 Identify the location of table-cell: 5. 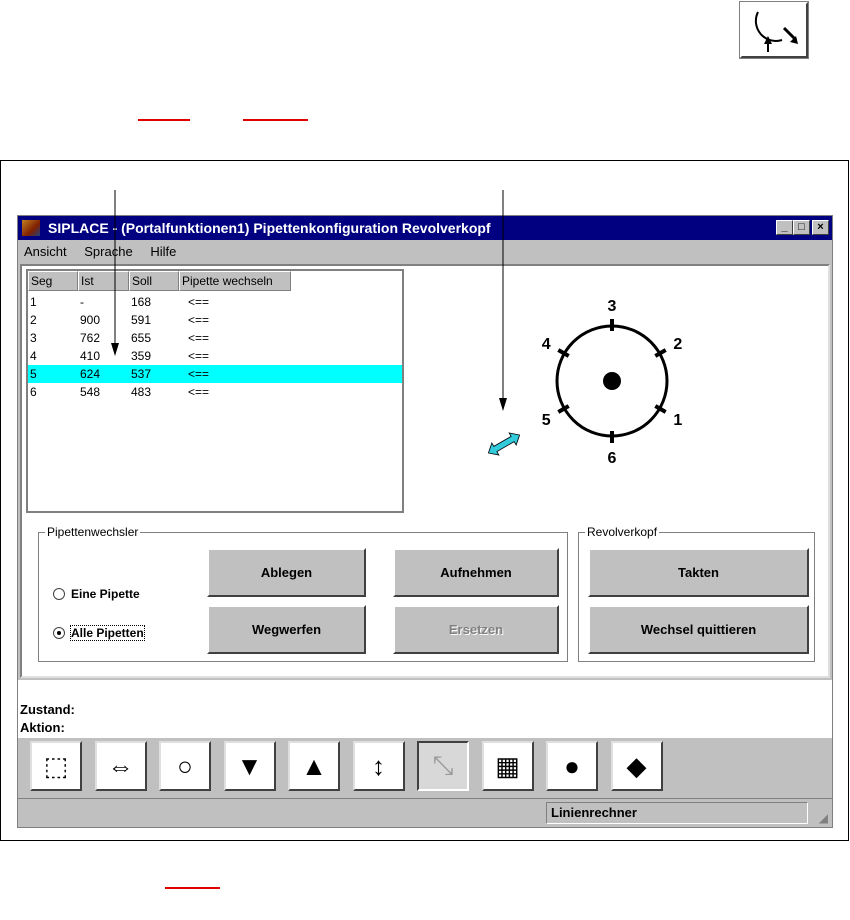
(33, 374).